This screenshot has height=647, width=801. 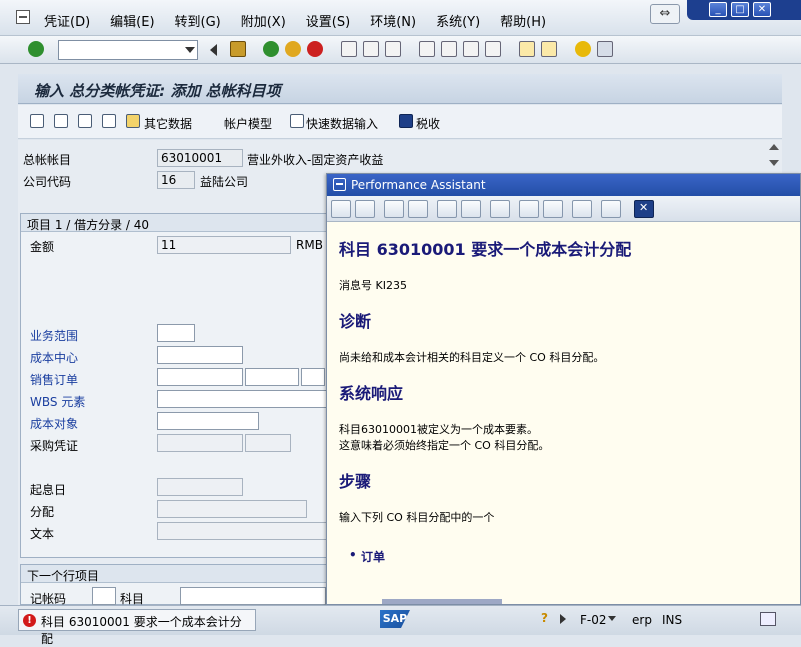 I want to click on account-field, so click(x=253, y=596).